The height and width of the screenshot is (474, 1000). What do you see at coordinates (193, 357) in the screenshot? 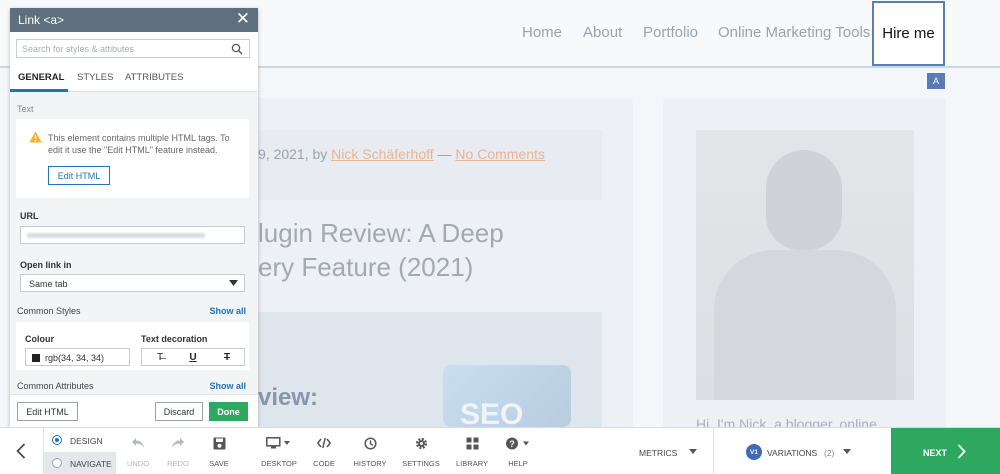
I see `underline-button: U` at bounding box center [193, 357].